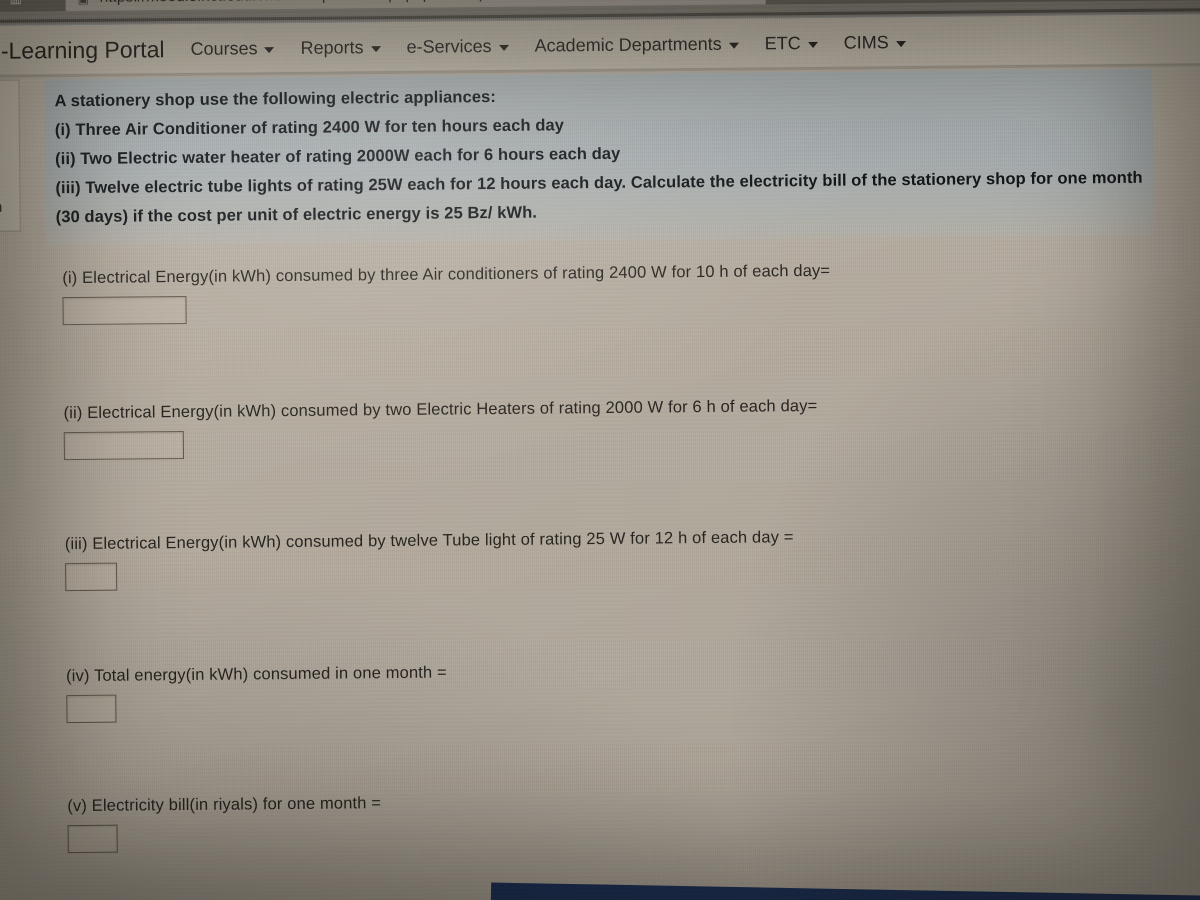  What do you see at coordinates (844, 891) in the screenshot?
I see `footer-band` at bounding box center [844, 891].